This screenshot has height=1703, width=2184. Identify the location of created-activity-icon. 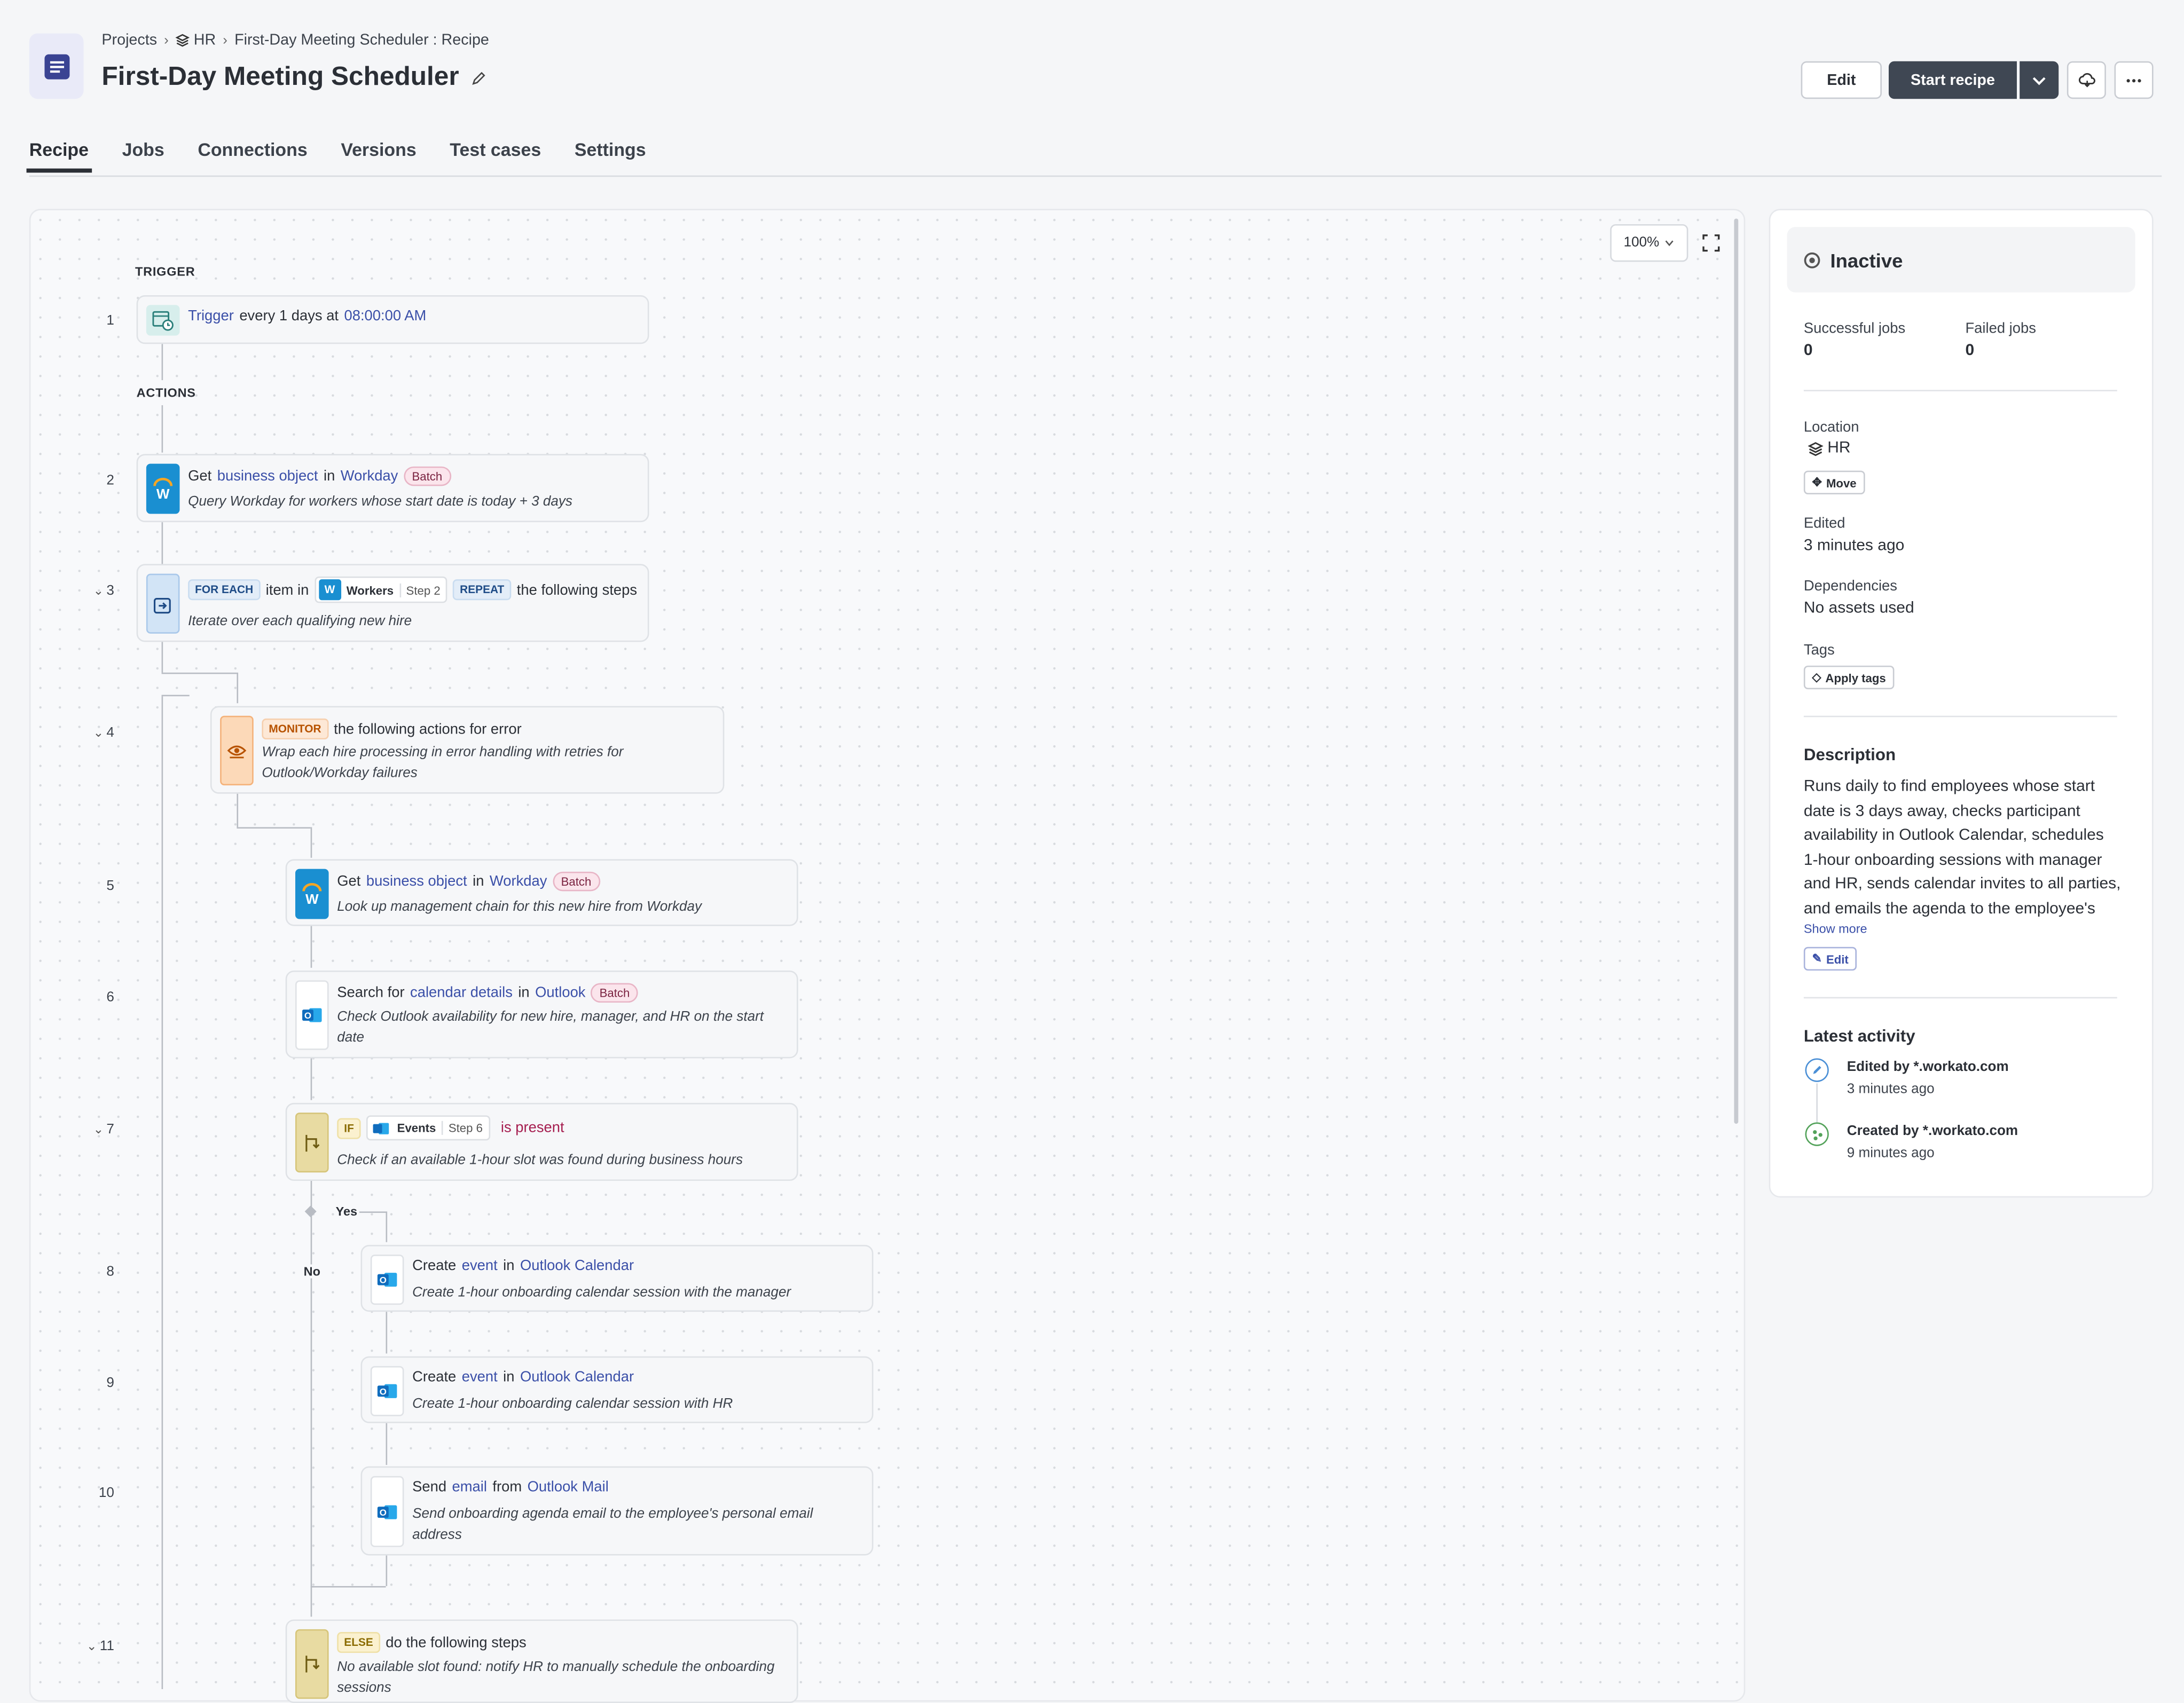
(1817, 1134).